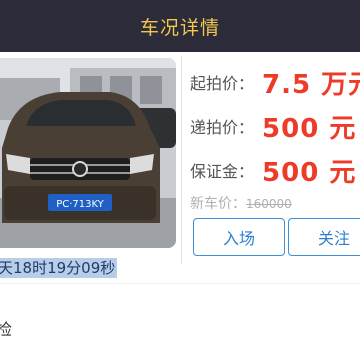 This screenshot has height=360, width=360. I want to click on license-plate-text: PC·713KY, so click(80, 204).